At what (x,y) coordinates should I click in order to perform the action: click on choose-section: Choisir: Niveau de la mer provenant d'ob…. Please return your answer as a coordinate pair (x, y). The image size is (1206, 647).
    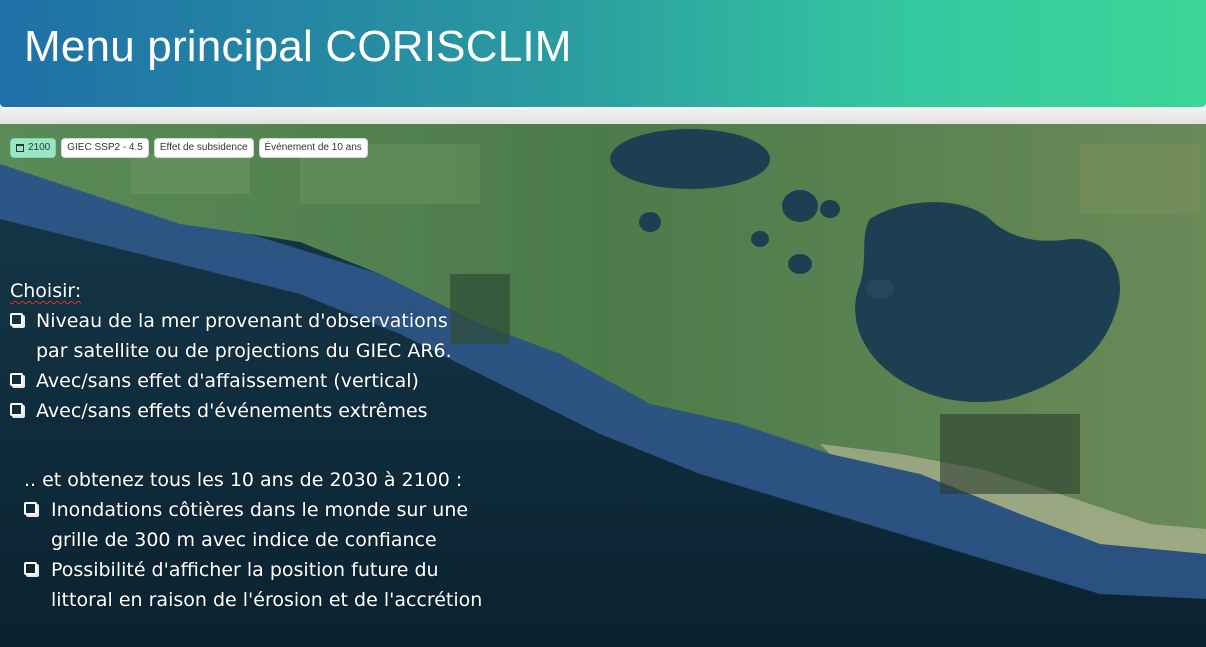
    Looking at the image, I should click on (231, 351).